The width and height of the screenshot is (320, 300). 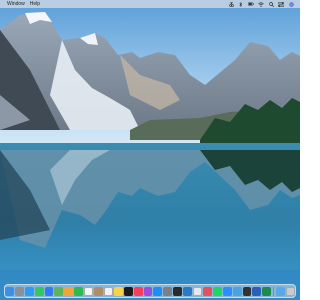 What do you see at coordinates (118, 291) in the screenshot?
I see `notes-icon` at bounding box center [118, 291].